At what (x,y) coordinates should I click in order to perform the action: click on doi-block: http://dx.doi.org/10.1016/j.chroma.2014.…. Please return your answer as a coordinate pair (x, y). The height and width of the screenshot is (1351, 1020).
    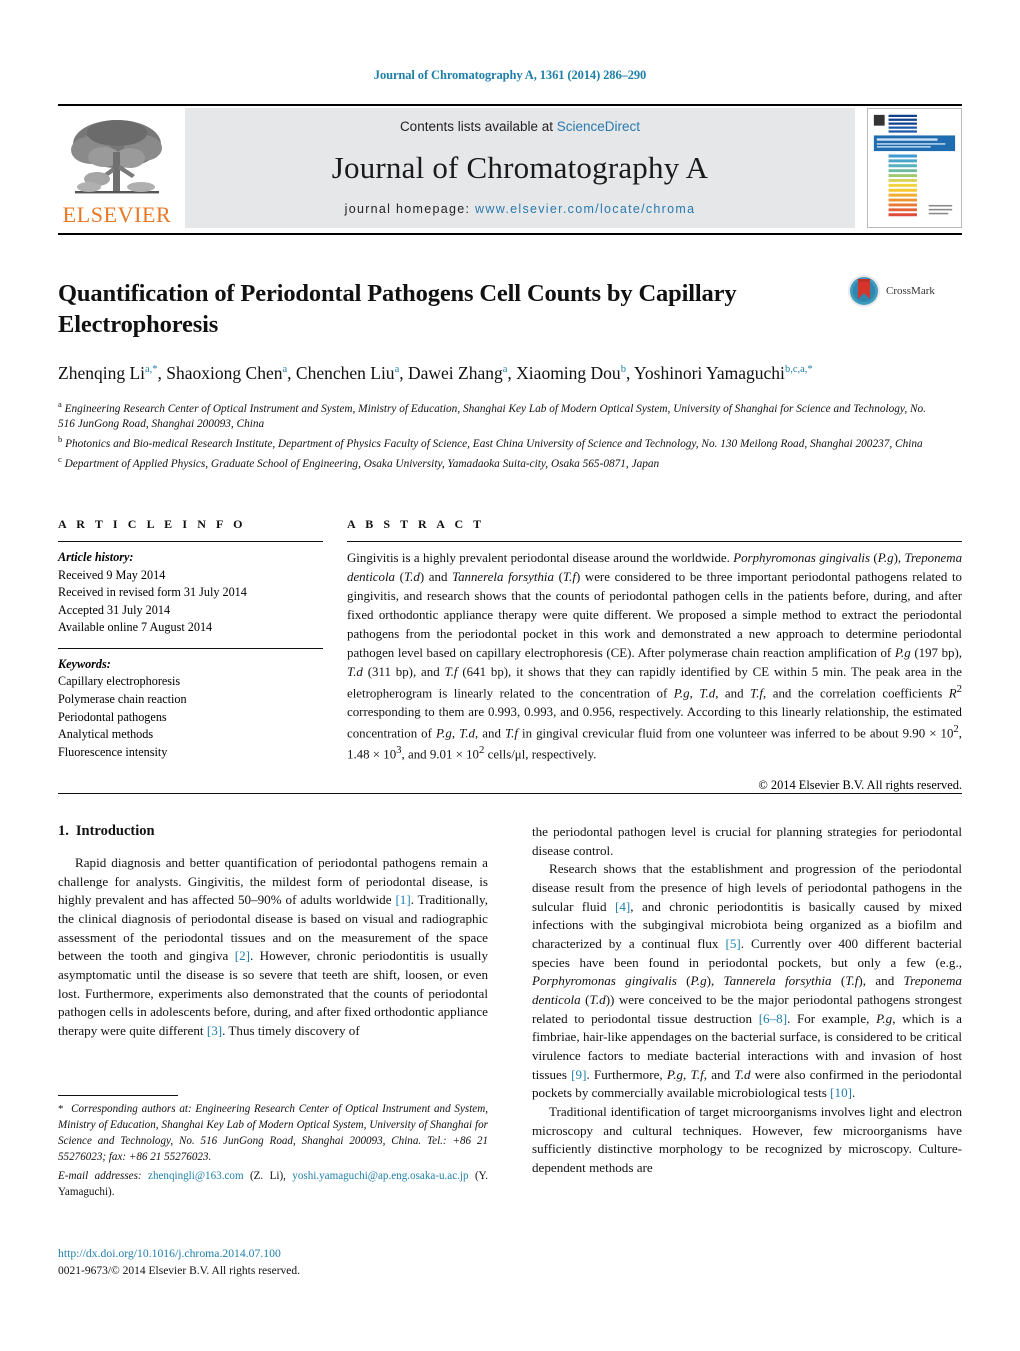
    Looking at the image, I should click on (273, 1262).